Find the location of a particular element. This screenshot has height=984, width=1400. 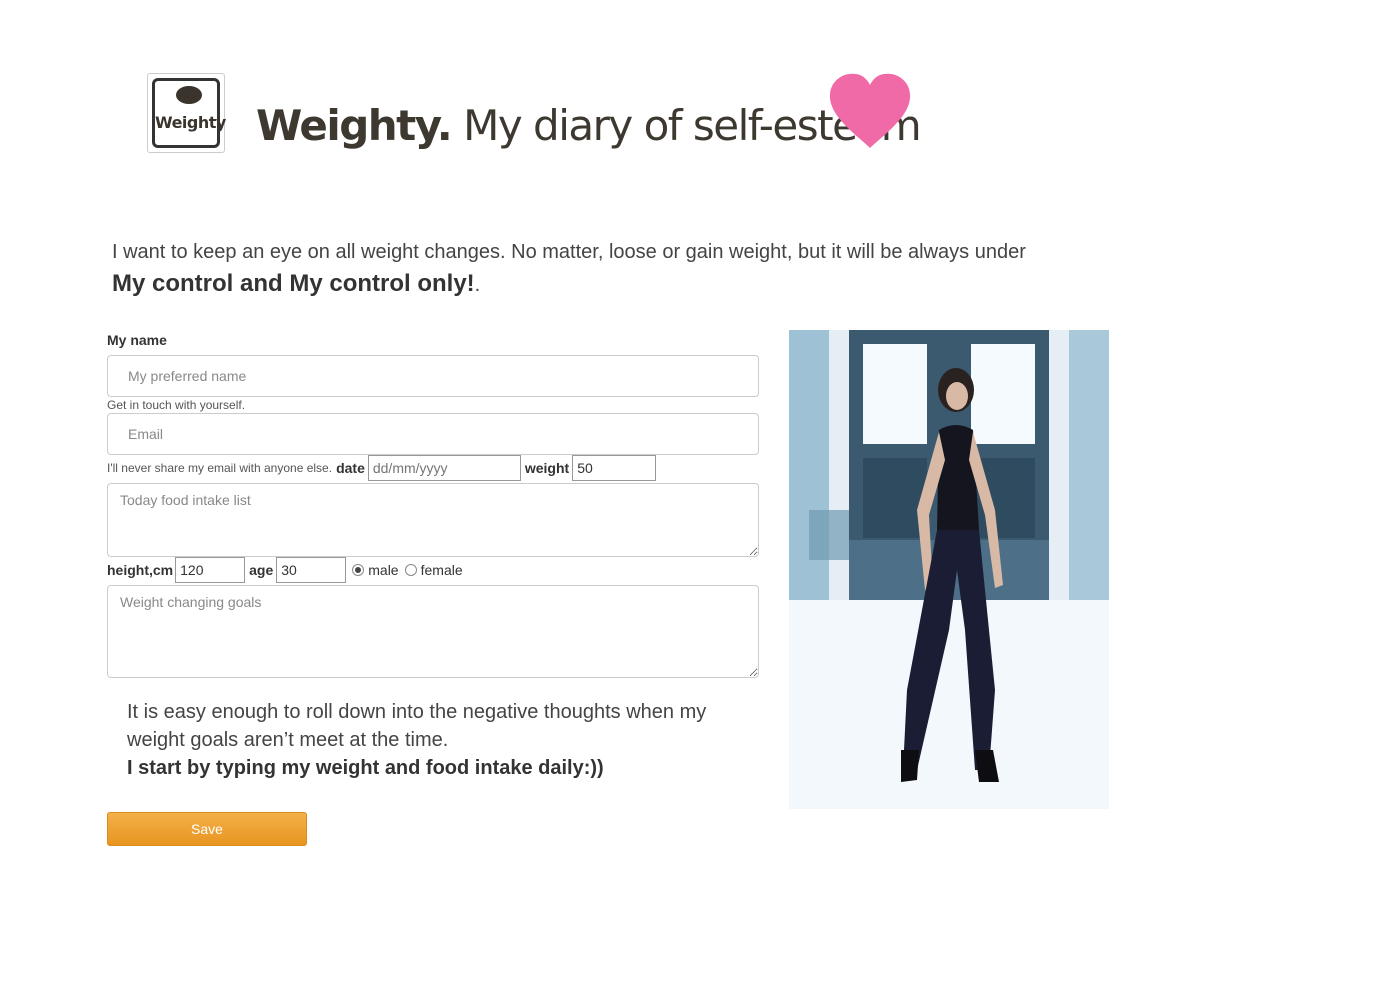

weighty-logo: Weighty is located at coordinates (186, 113).